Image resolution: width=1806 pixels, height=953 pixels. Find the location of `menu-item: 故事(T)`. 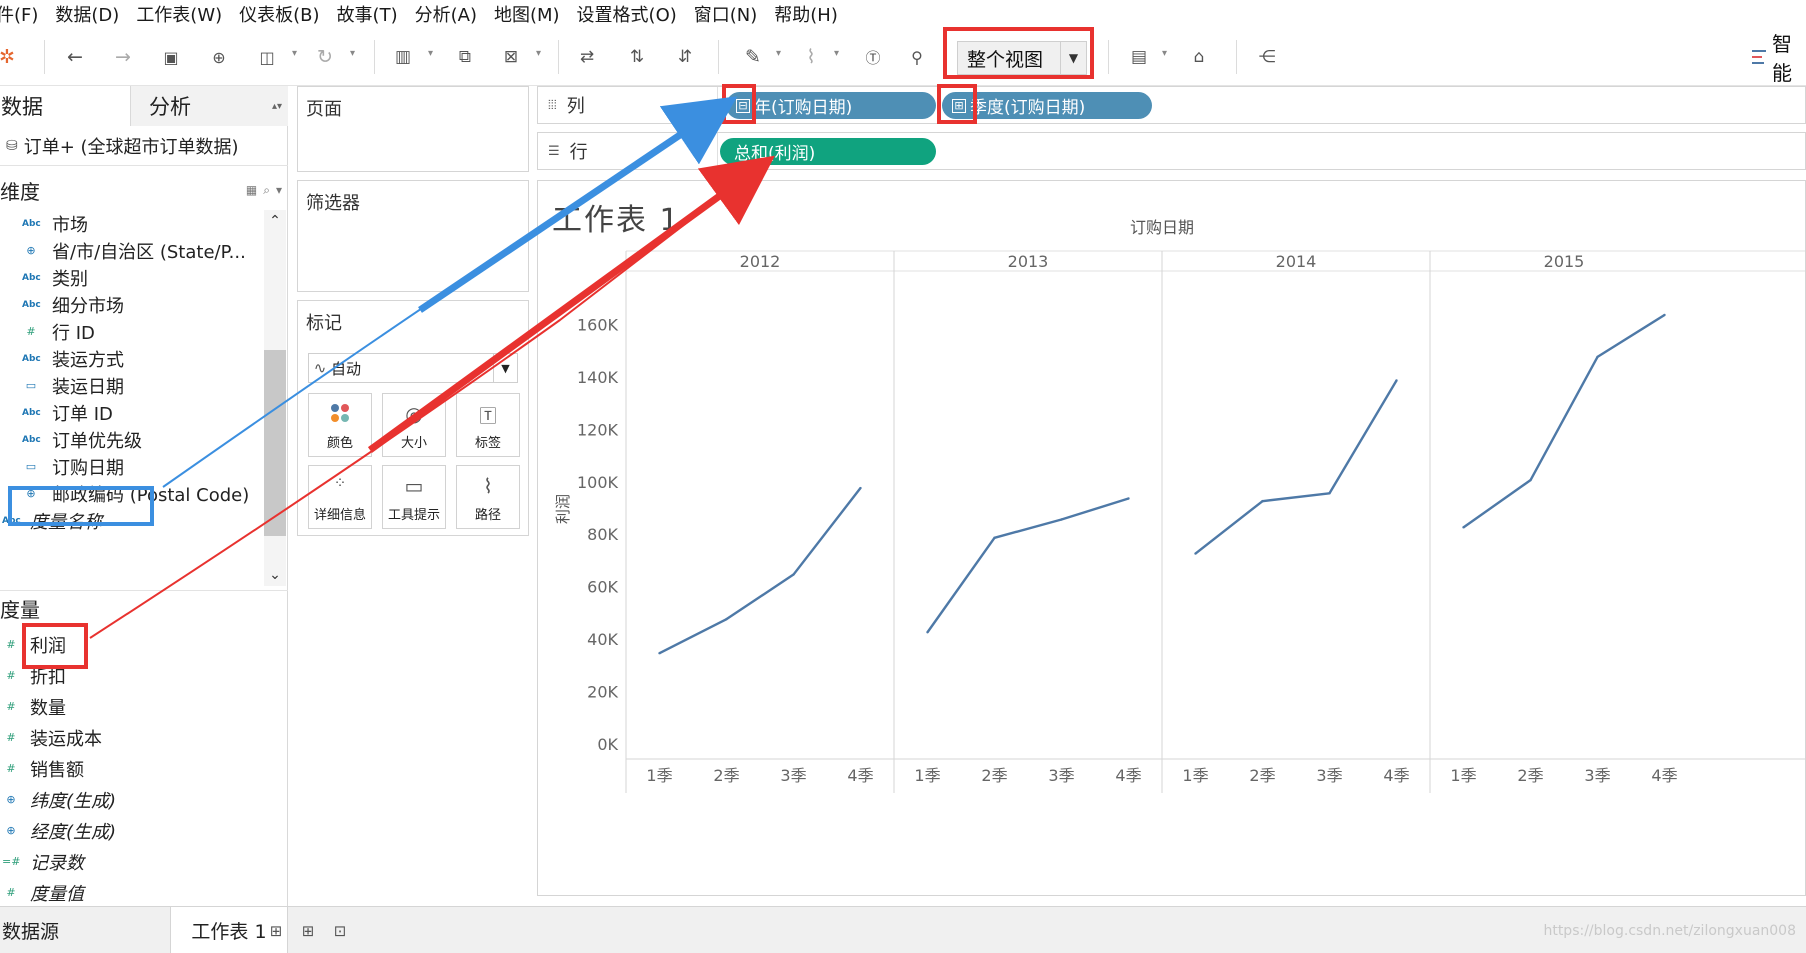

menu-item: 故事(T) is located at coordinates (368, 14).